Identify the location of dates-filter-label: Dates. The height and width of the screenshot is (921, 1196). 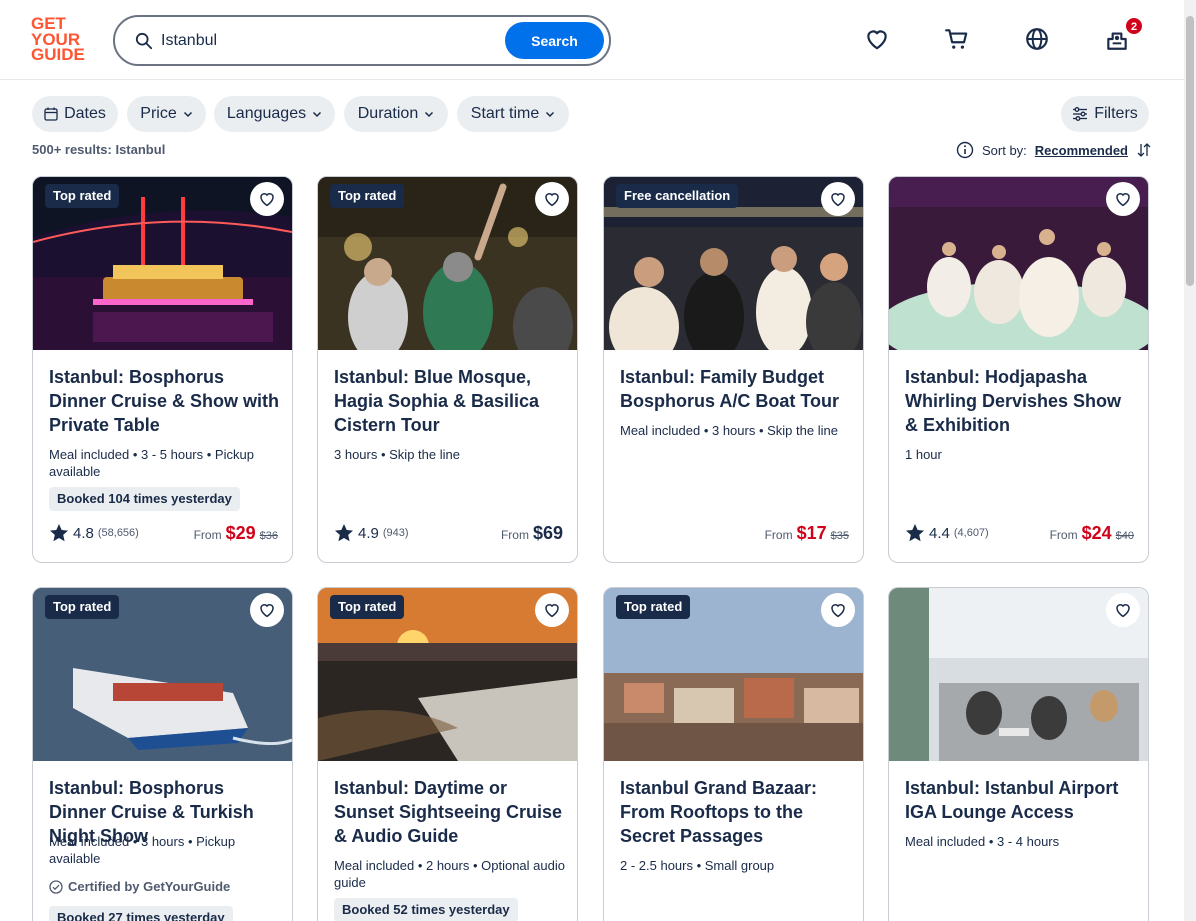
(85, 113).